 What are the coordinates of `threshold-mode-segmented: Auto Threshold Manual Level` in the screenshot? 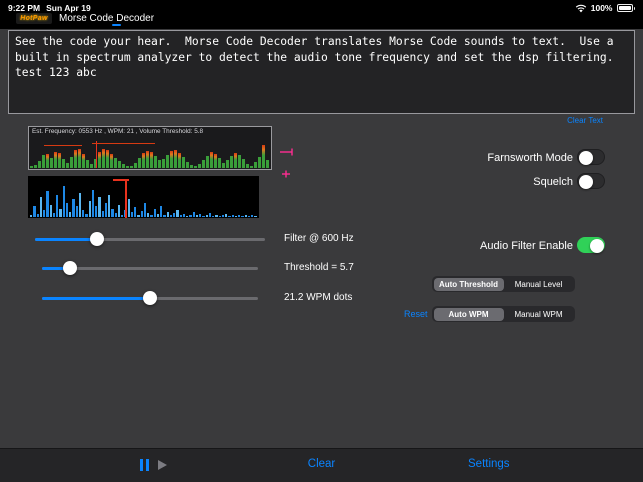 It's located at (503, 284).